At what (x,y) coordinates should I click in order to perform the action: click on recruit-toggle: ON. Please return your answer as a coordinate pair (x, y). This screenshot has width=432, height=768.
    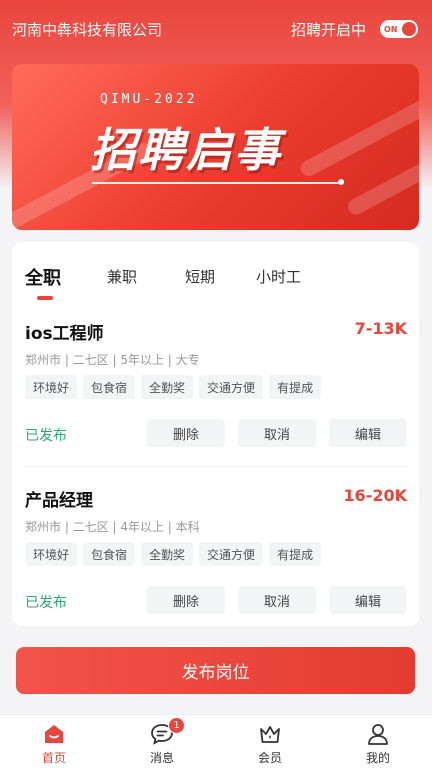
    Looking at the image, I should click on (399, 29).